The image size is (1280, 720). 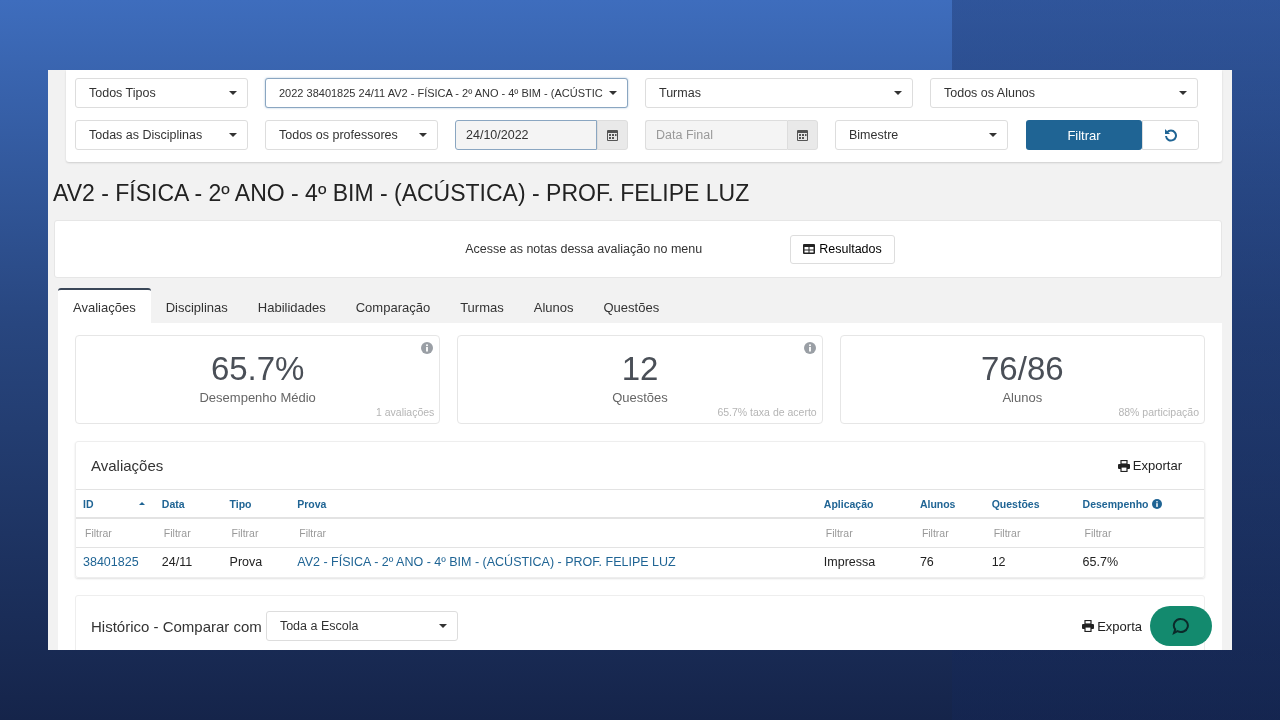 What do you see at coordinates (1022, 397) in the screenshot?
I see `stat-label: Alunos` at bounding box center [1022, 397].